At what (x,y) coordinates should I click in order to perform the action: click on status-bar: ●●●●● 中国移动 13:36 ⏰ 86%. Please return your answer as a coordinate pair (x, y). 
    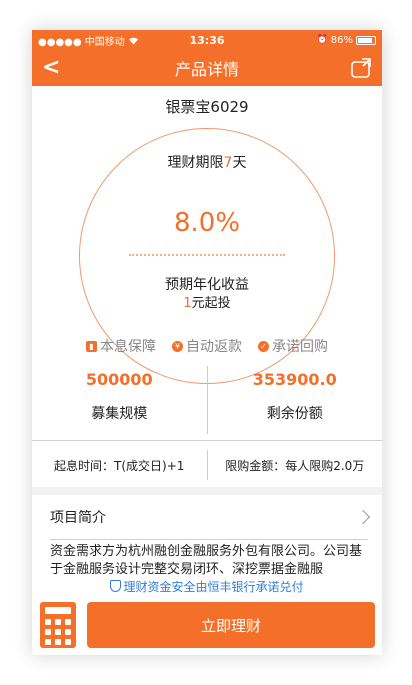
    Looking at the image, I should click on (207, 40).